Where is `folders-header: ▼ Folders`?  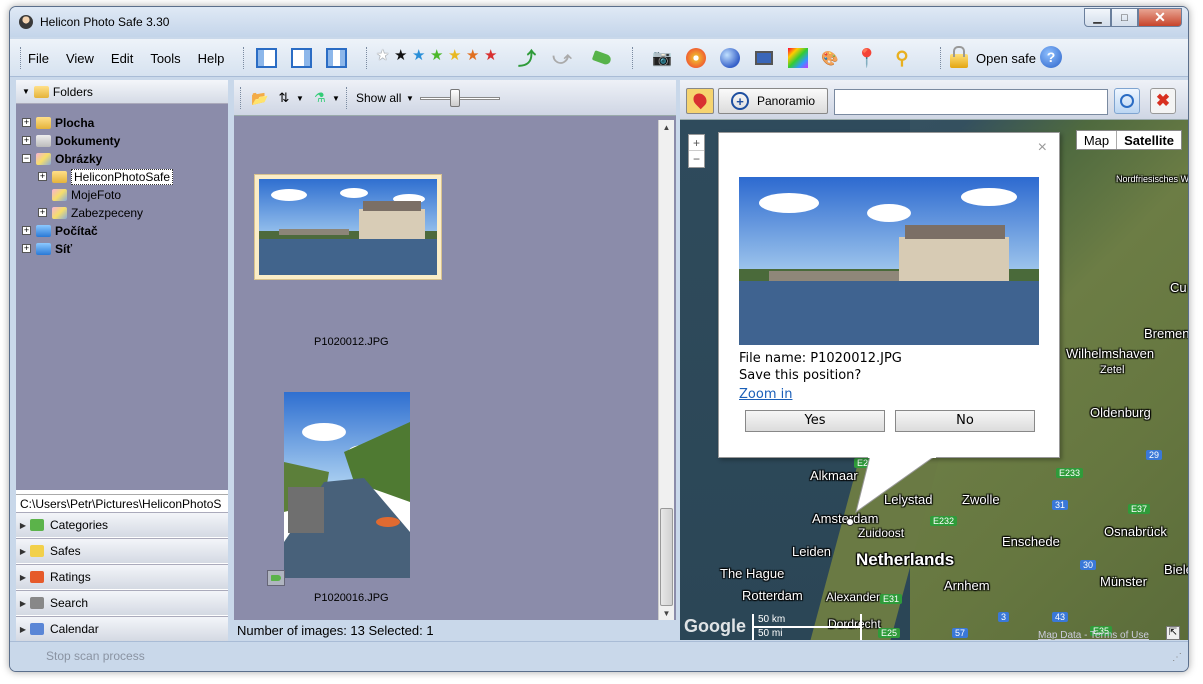
folders-header: ▼ Folders is located at coordinates (122, 92).